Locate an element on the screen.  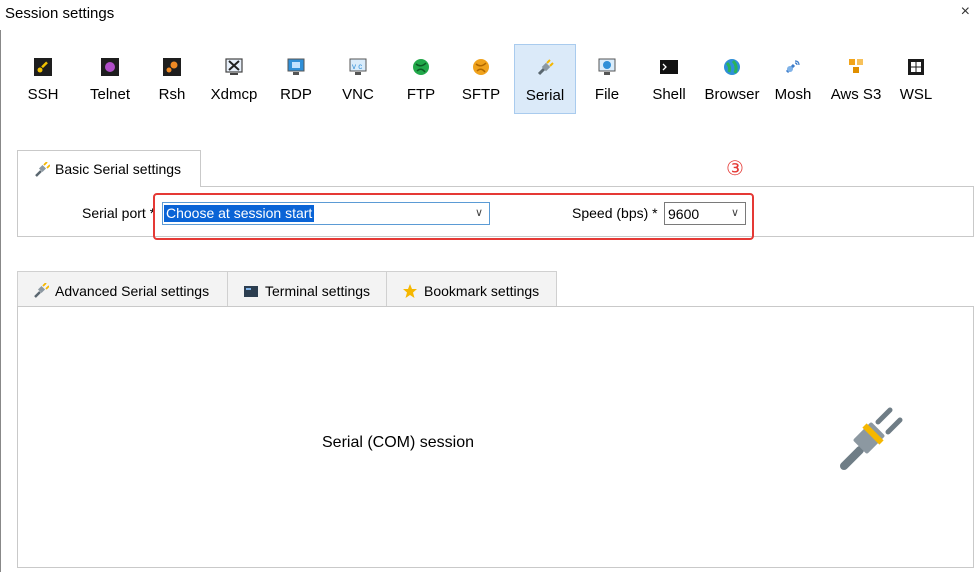
ftp-globe-icon is located at coordinates (421, 67).